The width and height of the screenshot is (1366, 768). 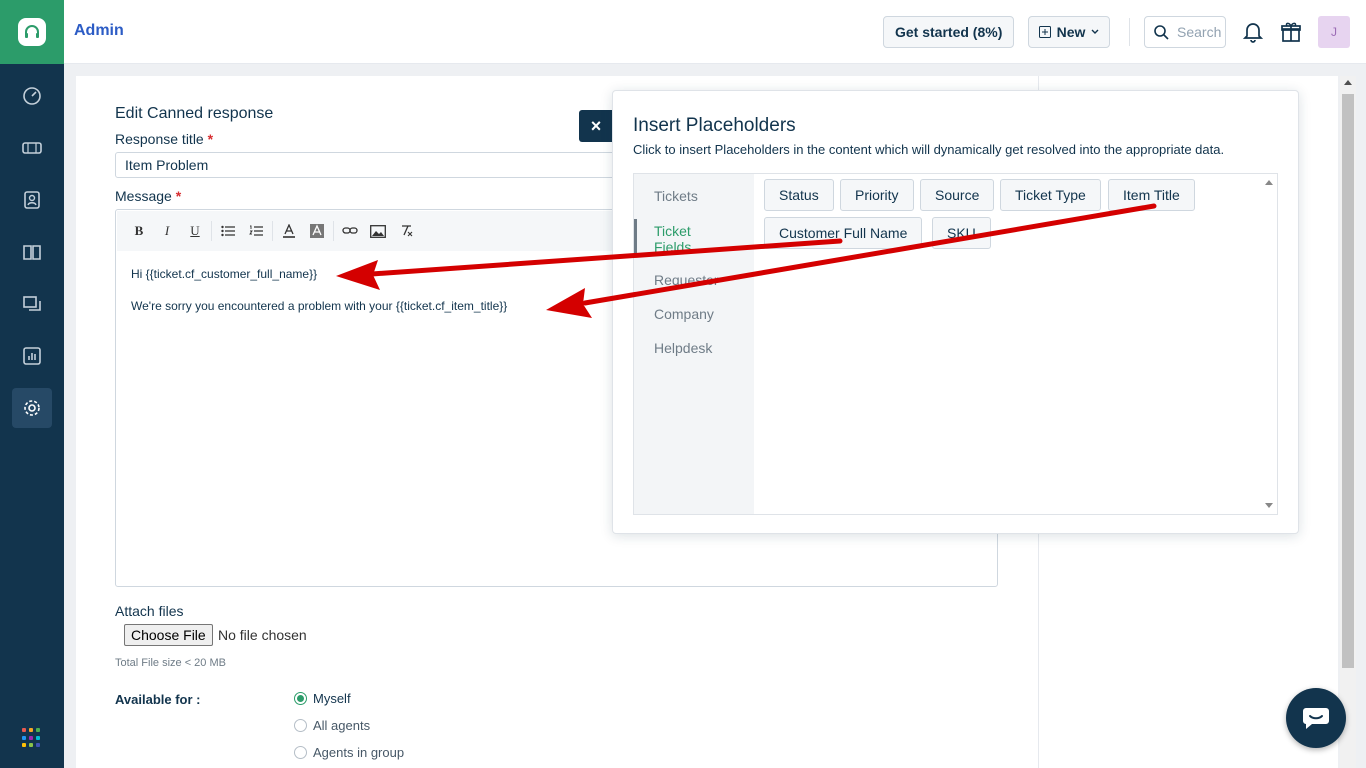 What do you see at coordinates (99, 30) in the screenshot?
I see `page-title: Admin` at bounding box center [99, 30].